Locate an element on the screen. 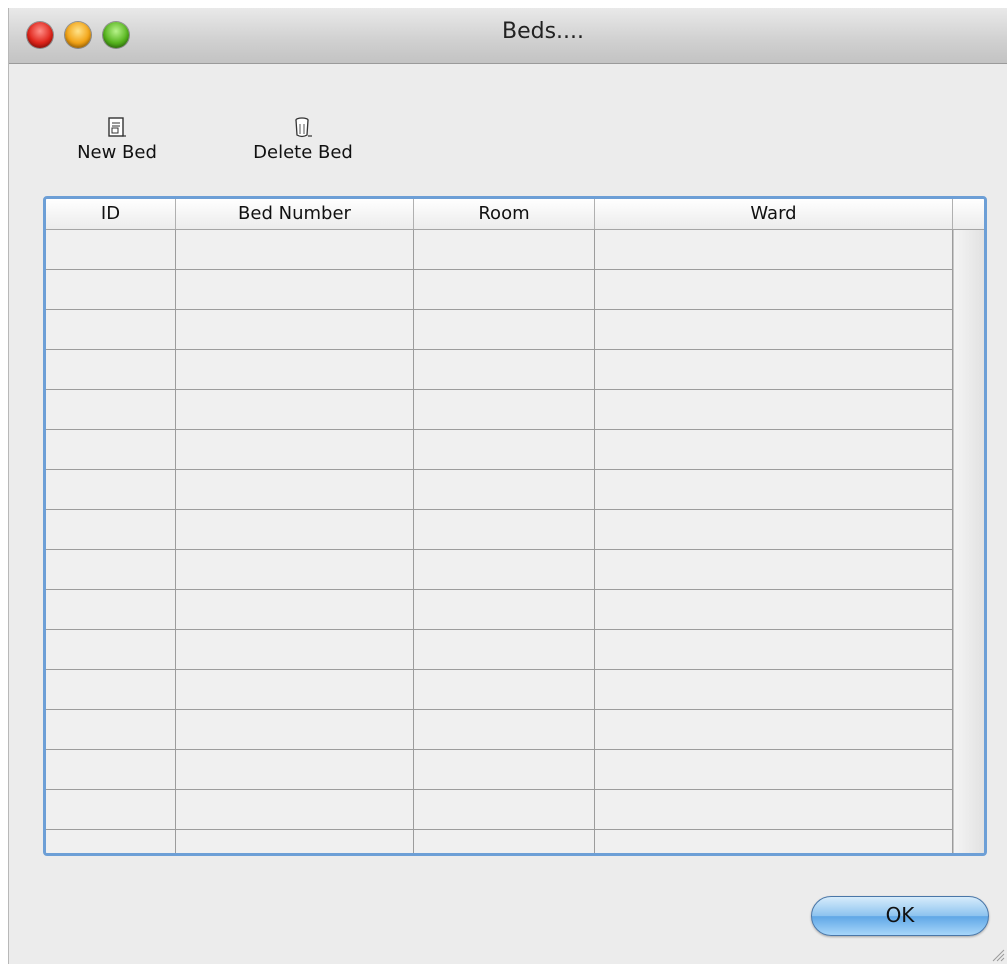 This screenshot has width=1007, height=964. table-header: ID Bed Number Room Ward is located at coordinates (515, 214).